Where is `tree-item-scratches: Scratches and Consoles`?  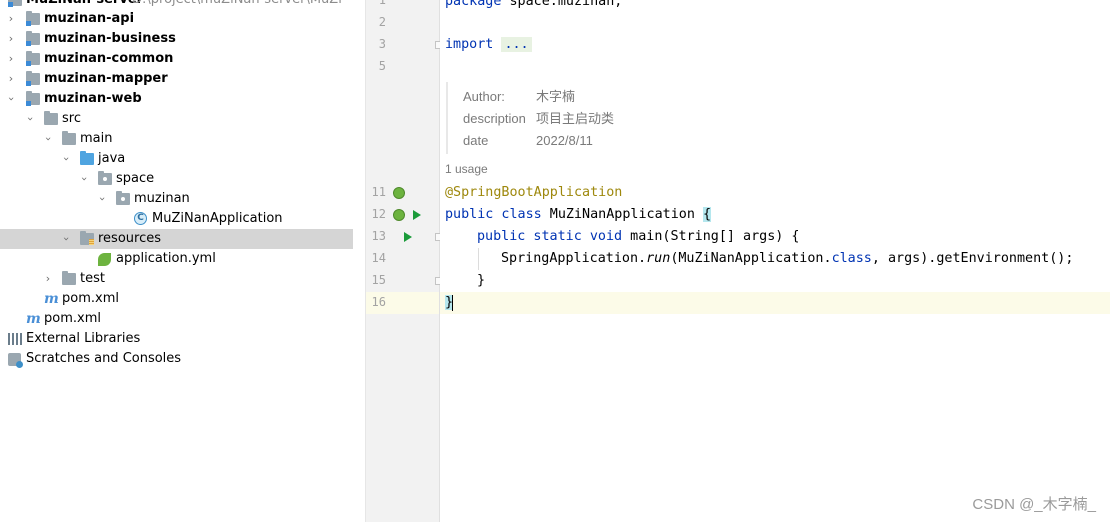
tree-item-scratches: Scratches and Consoles is located at coordinates (182, 359).